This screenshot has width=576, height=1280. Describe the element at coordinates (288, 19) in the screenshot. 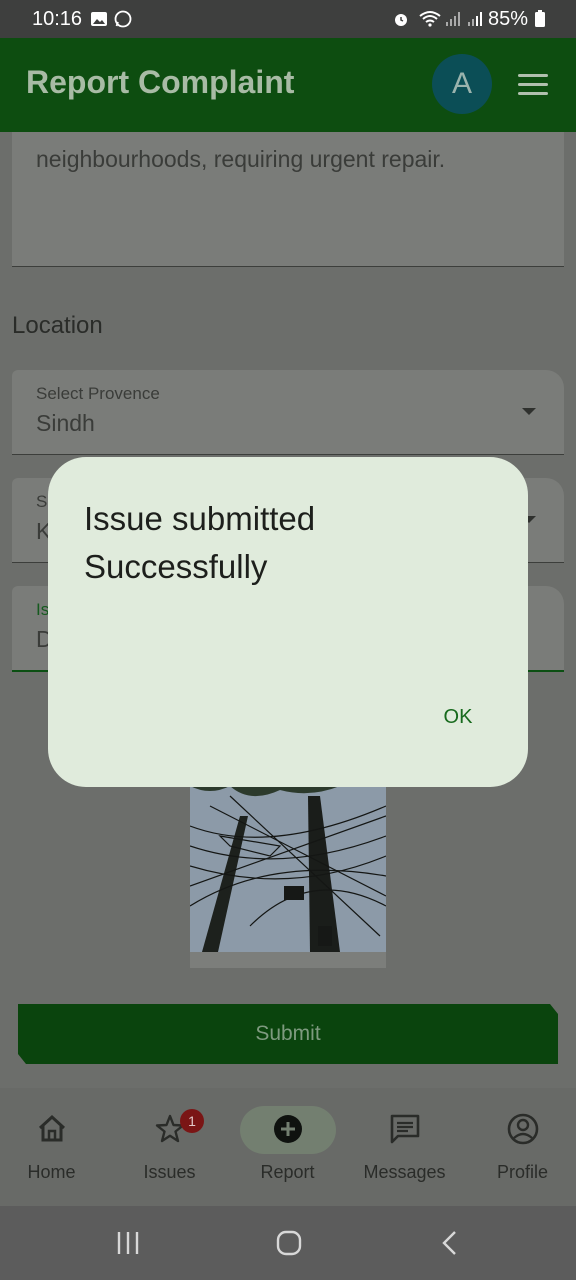

I see `status-bar: 10:16 85%` at that location.